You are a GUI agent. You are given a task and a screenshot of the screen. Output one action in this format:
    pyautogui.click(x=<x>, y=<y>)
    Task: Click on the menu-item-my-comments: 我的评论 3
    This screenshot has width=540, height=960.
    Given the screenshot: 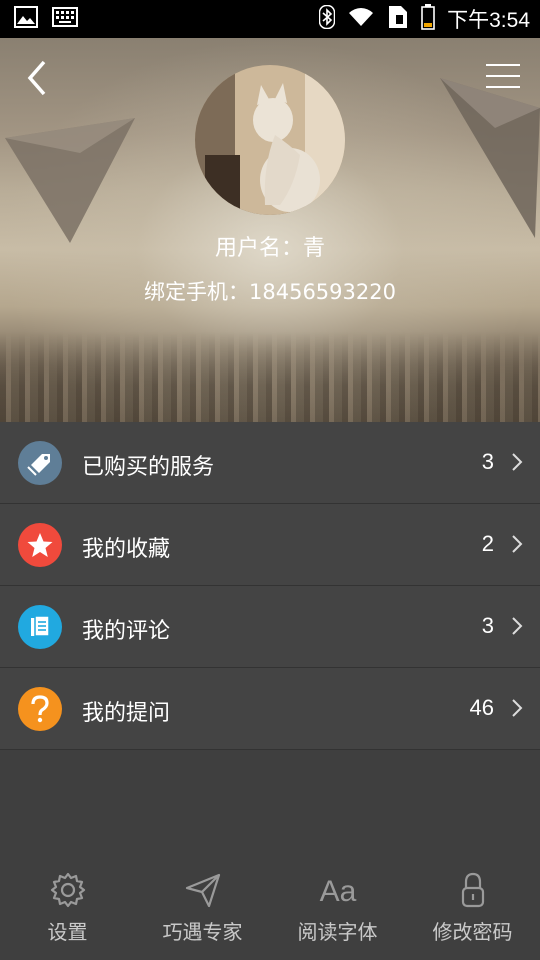 What is the action you would take?
    pyautogui.click(x=270, y=627)
    